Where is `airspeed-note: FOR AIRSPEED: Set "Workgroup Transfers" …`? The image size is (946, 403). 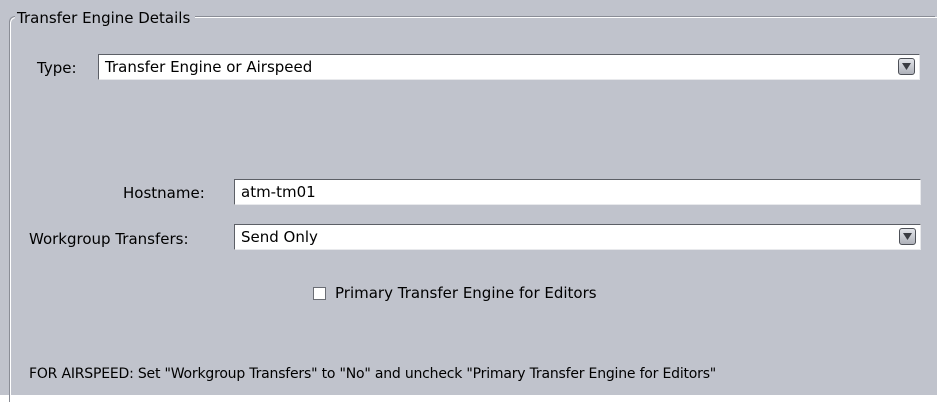
airspeed-note: FOR AIRSPEED: Set "Workgroup Transfers" … is located at coordinates (373, 374).